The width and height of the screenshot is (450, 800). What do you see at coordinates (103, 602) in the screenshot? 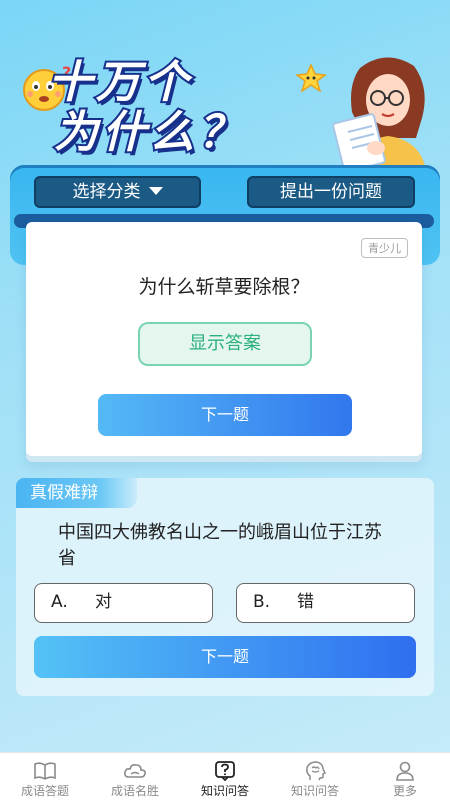
I see `option-a-text: 对` at bounding box center [103, 602].